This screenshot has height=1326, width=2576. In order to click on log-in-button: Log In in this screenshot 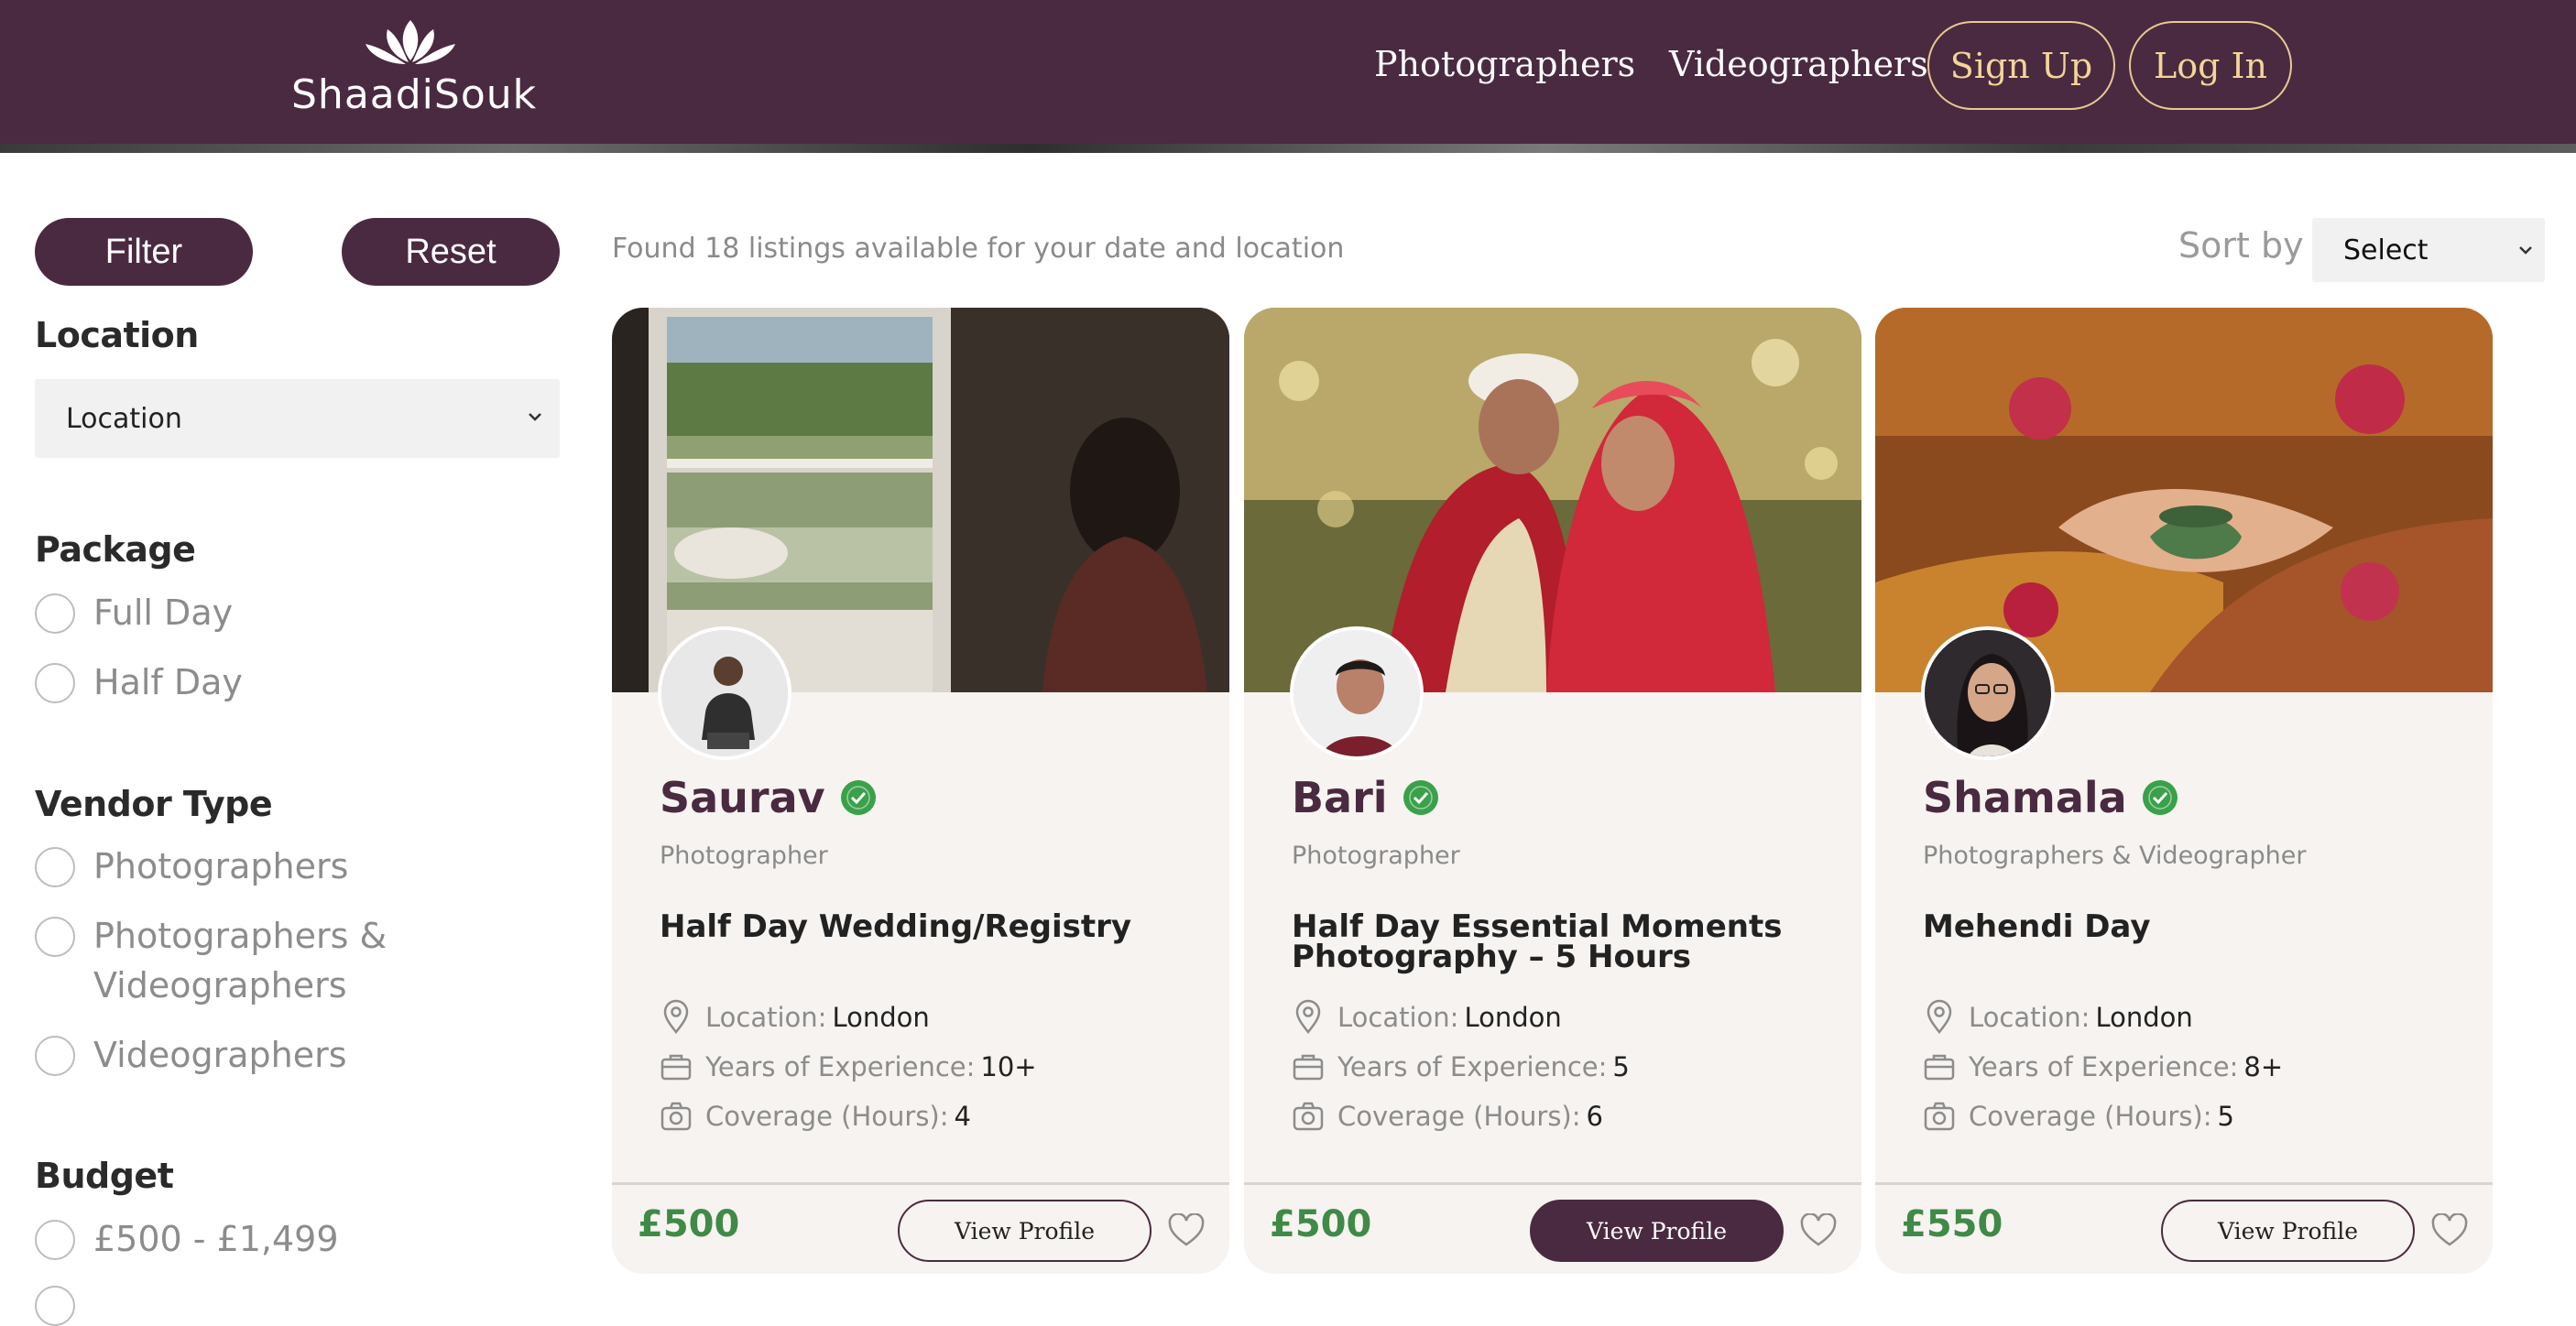, I will do `click(2210, 65)`.